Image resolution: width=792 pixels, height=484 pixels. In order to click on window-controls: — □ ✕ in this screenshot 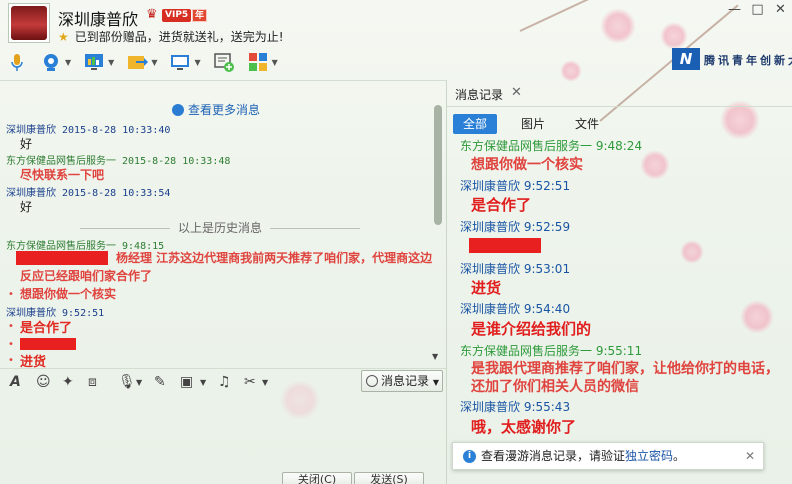, I will do `click(757, 11)`.